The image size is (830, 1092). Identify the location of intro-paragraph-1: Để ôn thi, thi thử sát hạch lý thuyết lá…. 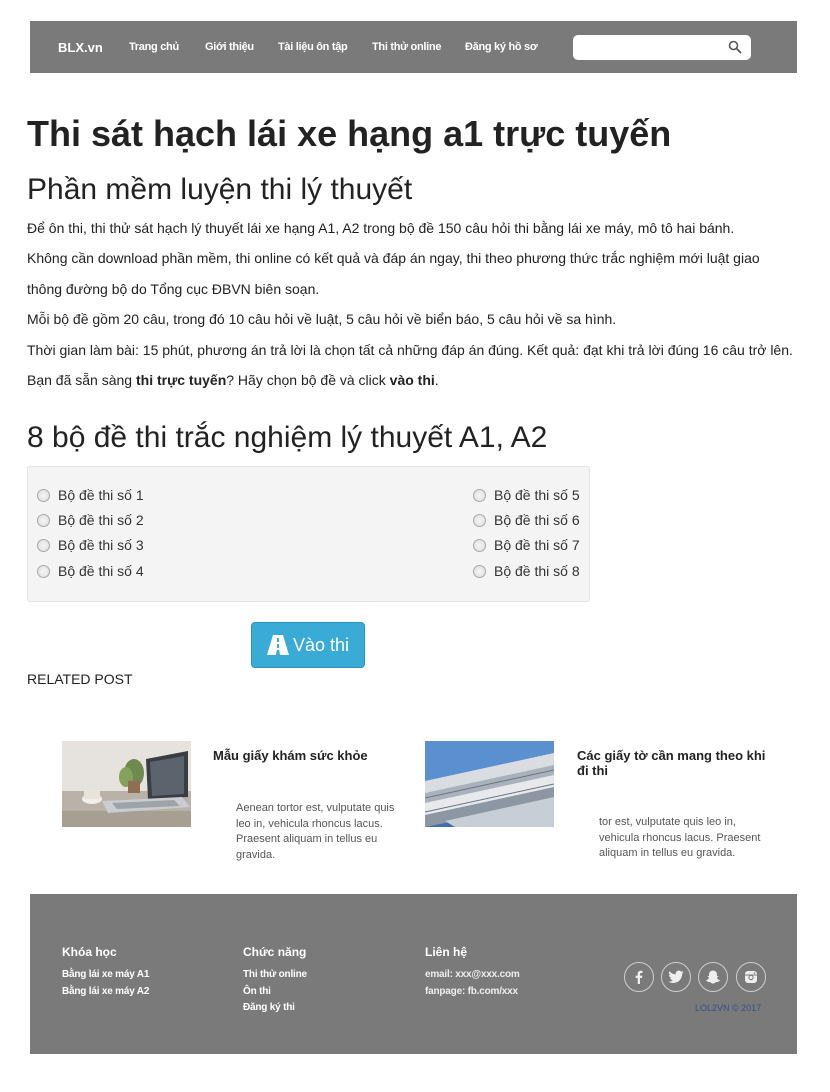
(381, 228).